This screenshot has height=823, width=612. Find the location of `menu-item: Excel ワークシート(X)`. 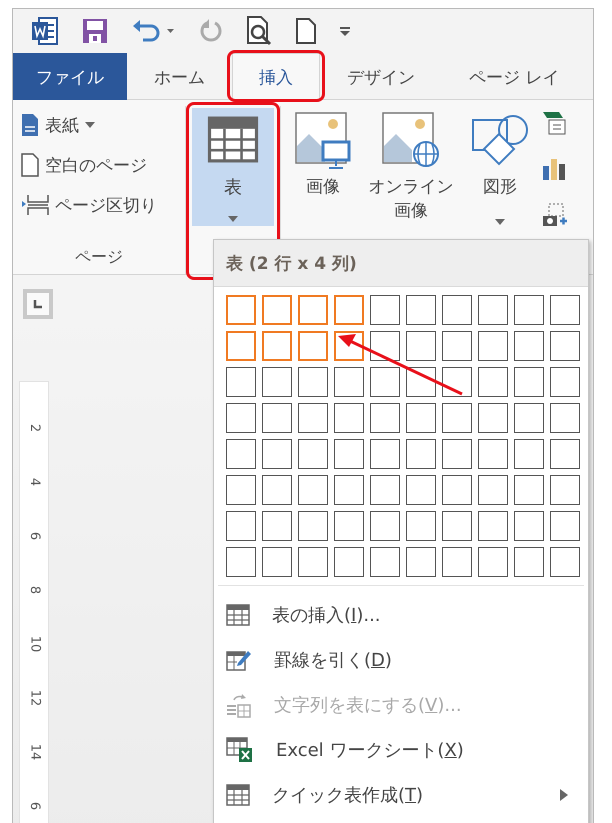

menu-item: Excel ワークシート(X) is located at coordinates (401, 749).